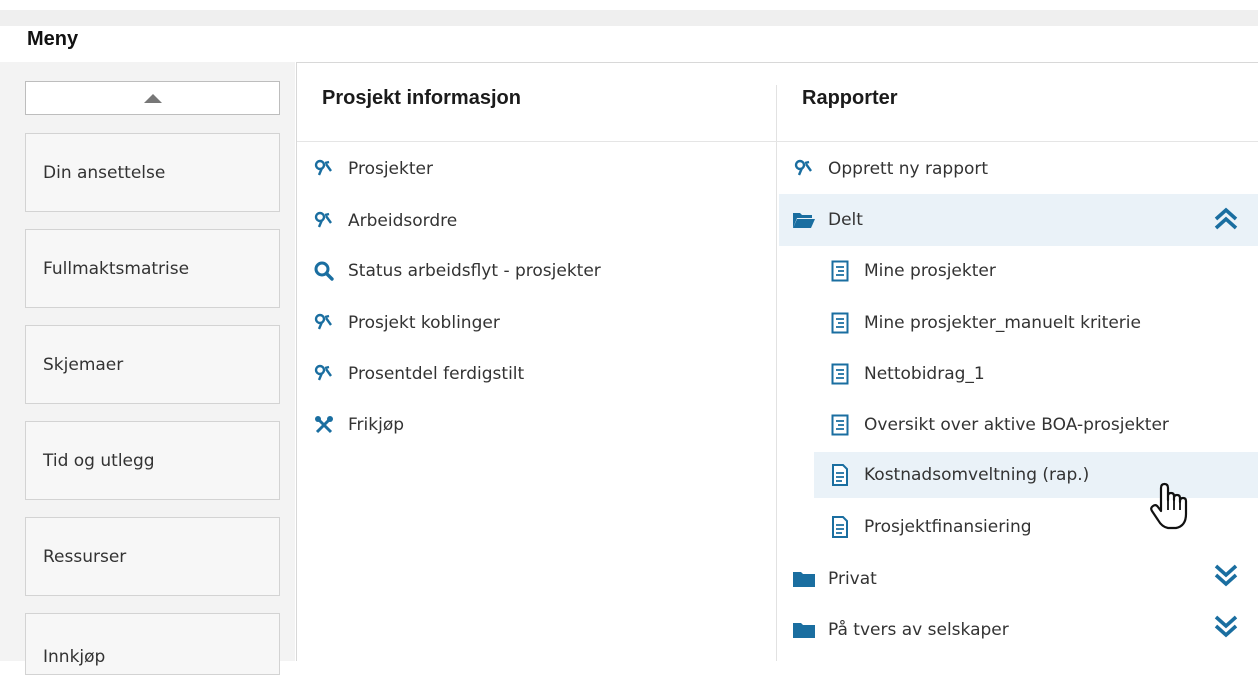 The image size is (1258, 675). Describe the element at coordinates (908, 169) in the screenshot. I see `report-create-label: Opprett ny rapport` at that location.